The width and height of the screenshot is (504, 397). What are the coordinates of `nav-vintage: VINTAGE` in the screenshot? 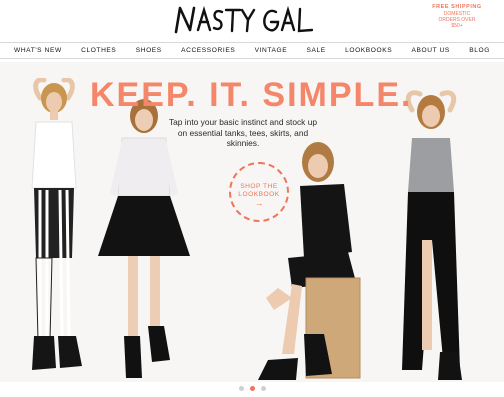 It's located at (271, 50).